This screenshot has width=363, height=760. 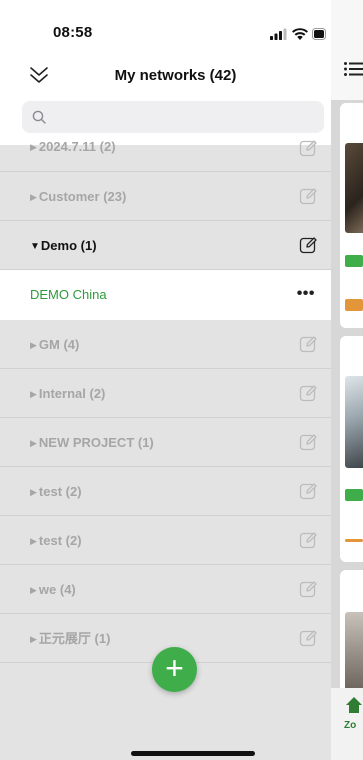 I want to click on group-name: Customer (23), so click(x=82, y=196).